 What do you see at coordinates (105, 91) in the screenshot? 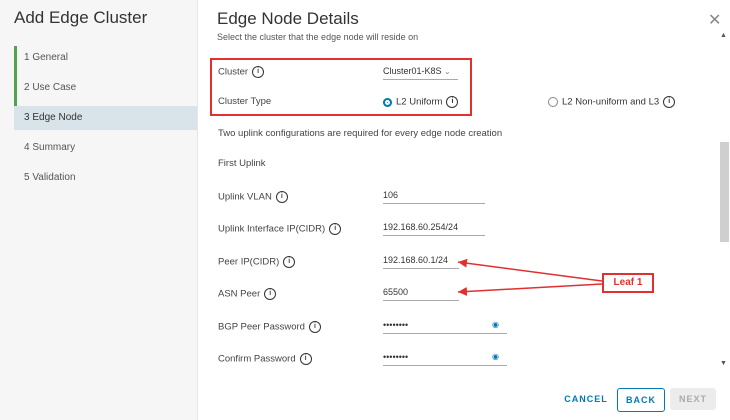
I see `step-use-case: 2 Use Case` at bounding box center [105, 91].